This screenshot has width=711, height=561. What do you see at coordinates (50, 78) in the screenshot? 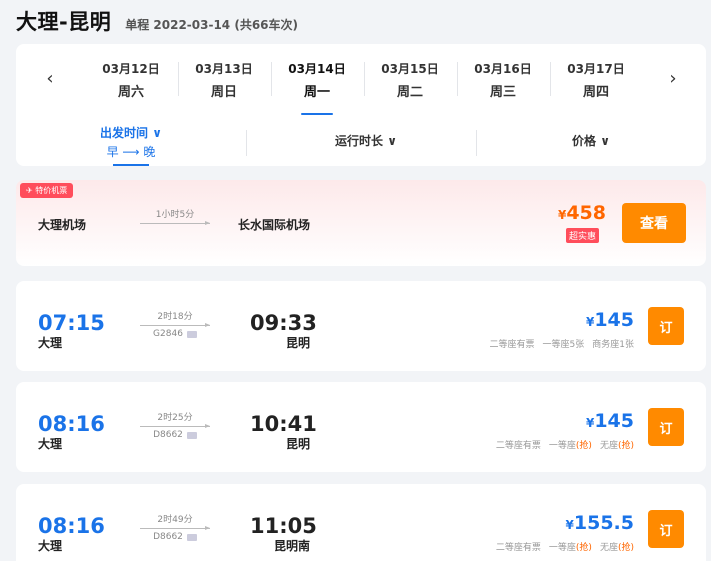
I see `chevron-left-icon: ‹` at bounding box center [50, 78].